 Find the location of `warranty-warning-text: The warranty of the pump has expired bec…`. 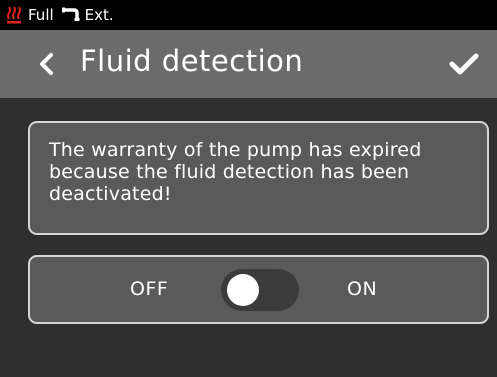

warranty-warning-text: The warranty of the pump has expired bec… is located at coordinates (235, 172).